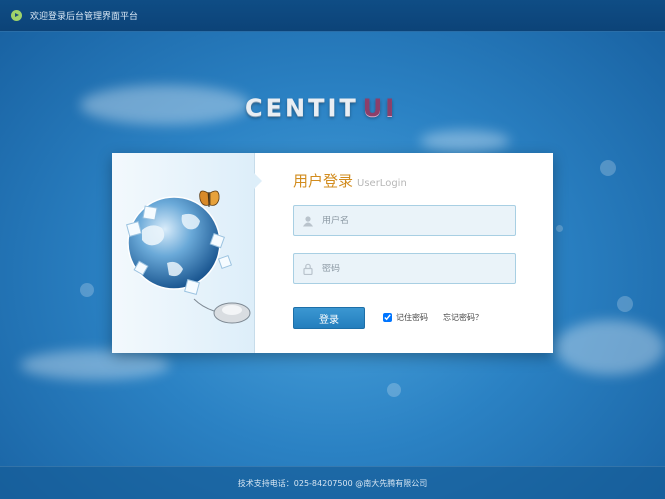 Image resolution: width=665 pixels, height=499 pixels. Describe the element at coordinates (380, 108) in the screenshot. I see `logo-text-ui: UI` at that location.